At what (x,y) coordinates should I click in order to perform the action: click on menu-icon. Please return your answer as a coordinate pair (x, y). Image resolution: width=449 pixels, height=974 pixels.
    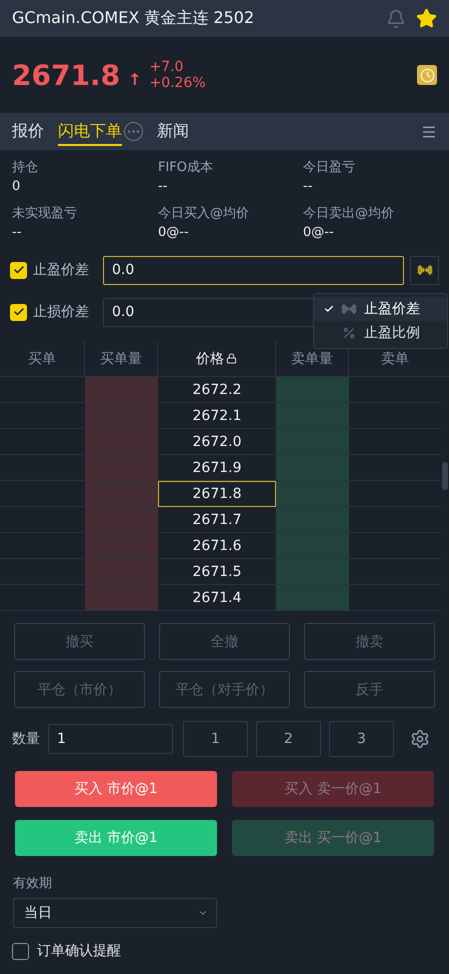
    Looking at the image, I should click on (429, 132).